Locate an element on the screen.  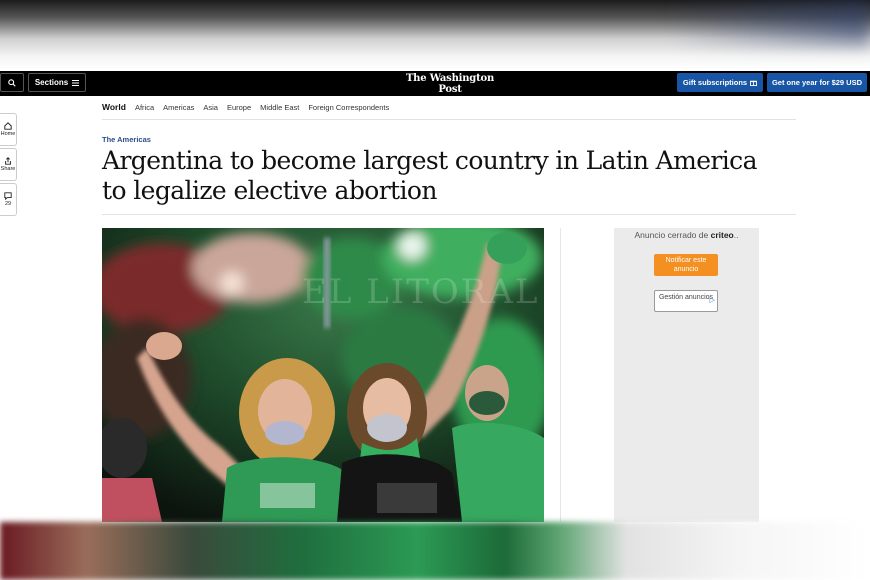
subscribe-offer-button: Get one year for $29 USD is located at coordinates (817, 82).